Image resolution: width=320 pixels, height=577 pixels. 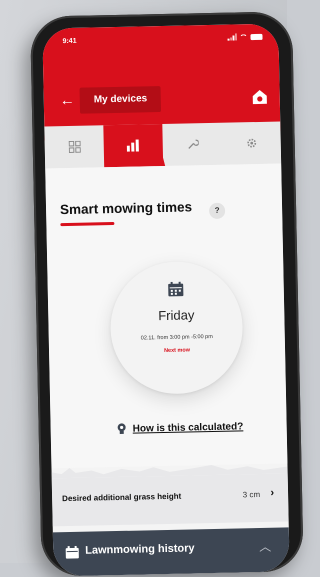 What do you see at coordinates (126, 208) in the screenshot?
I see `section-title: Smart mowing times` at bounding box center [126, 208].